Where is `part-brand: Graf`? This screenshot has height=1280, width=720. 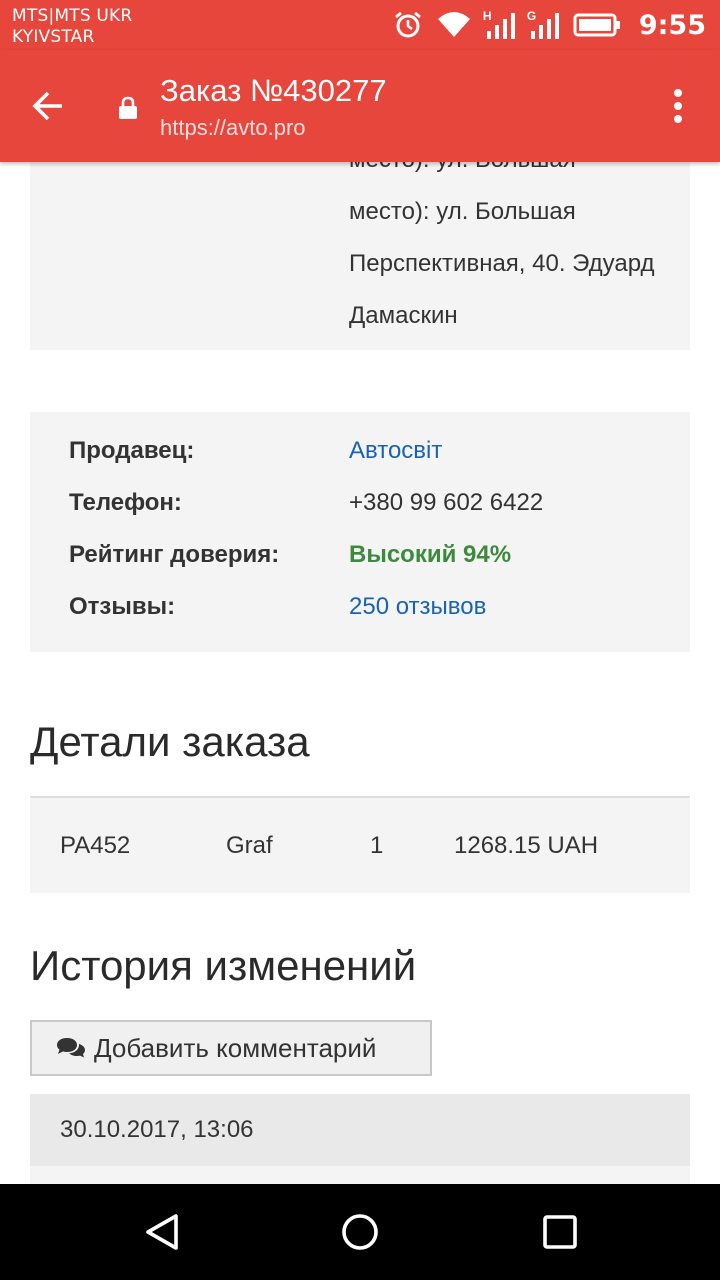
part-brand: Graf is located at coordinates (249, 845).